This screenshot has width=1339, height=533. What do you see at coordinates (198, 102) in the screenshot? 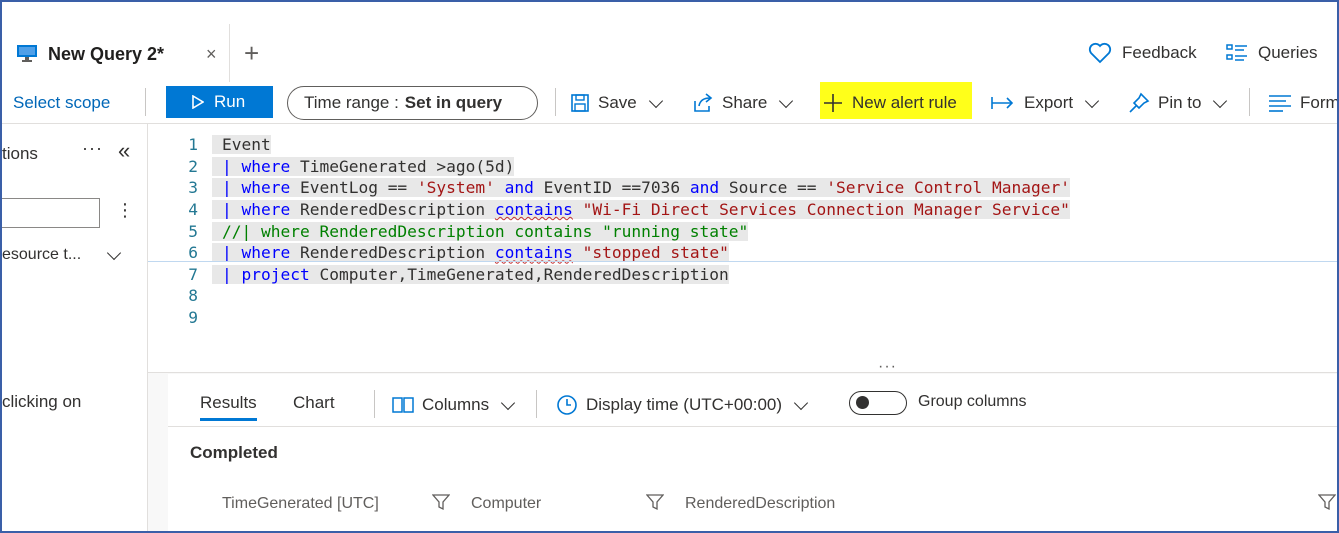
I see `play-icon` at bounding box center [198, 102].